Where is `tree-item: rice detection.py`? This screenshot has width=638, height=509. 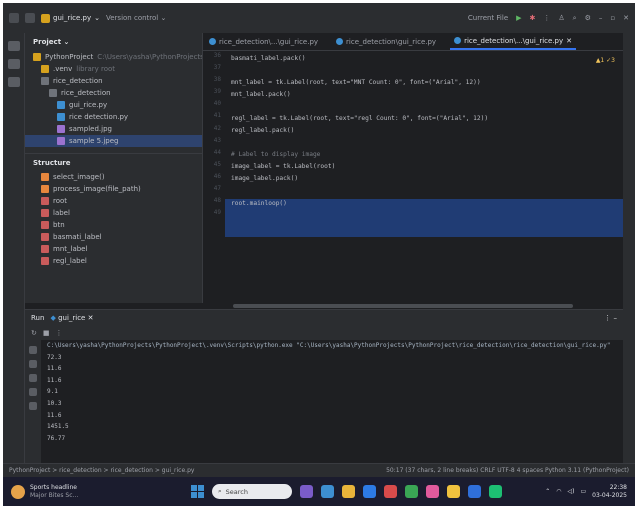
tree-item: rice detection.py is located at coordinates (113, 117).